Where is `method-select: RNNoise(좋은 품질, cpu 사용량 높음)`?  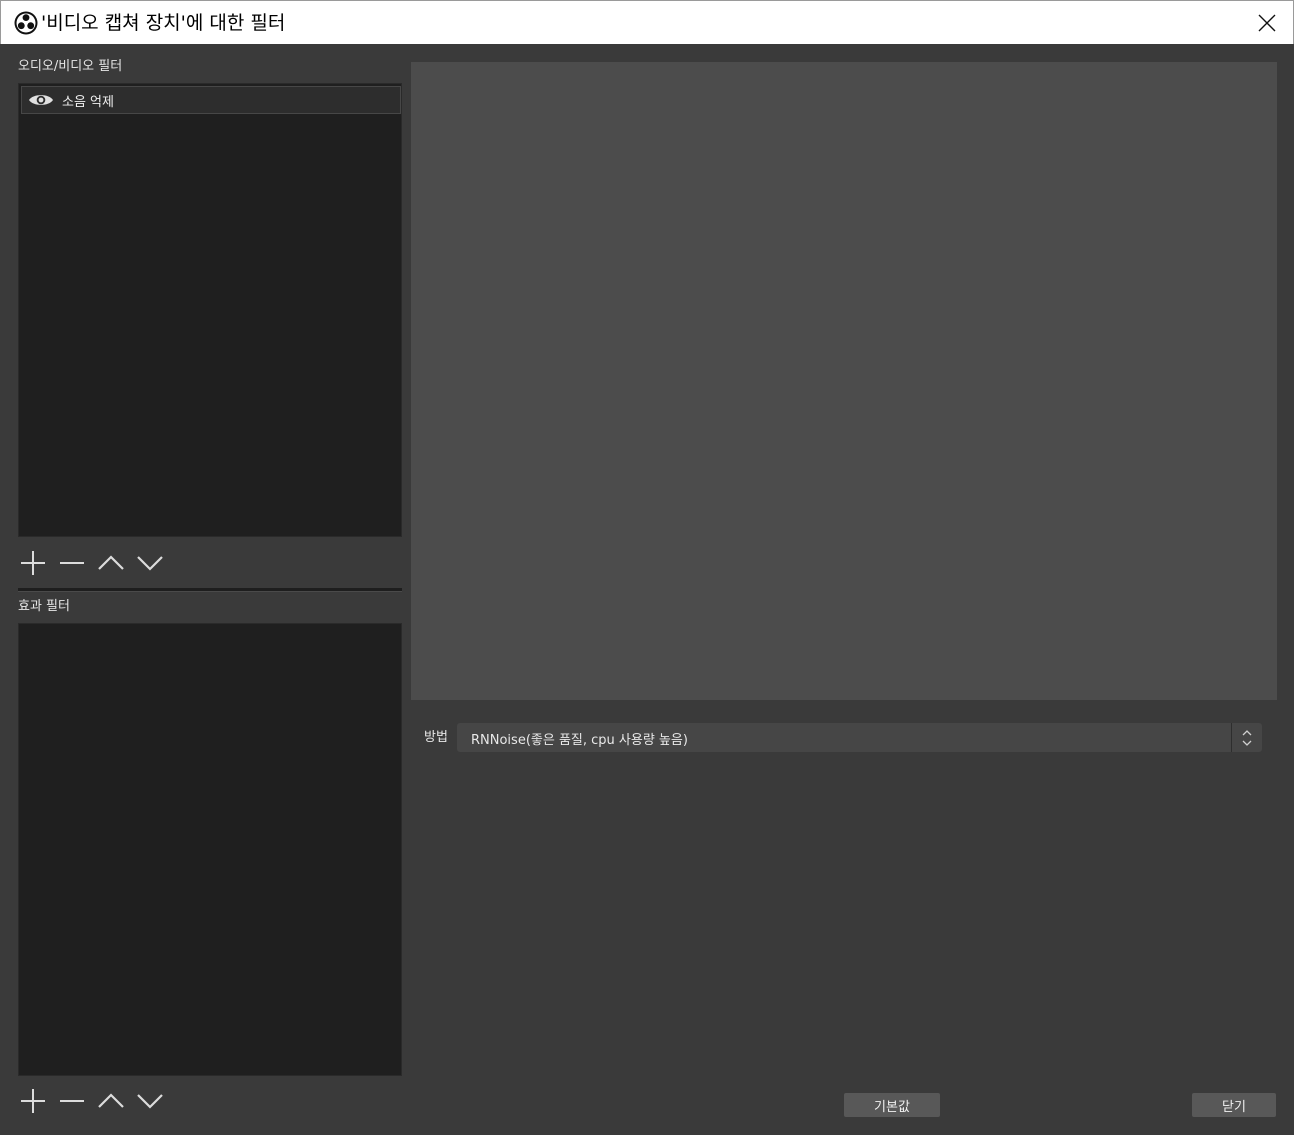
method-select: RNNoise(좋은 품질, cpu 사용량 높음) is located at coordinates (859, 737).